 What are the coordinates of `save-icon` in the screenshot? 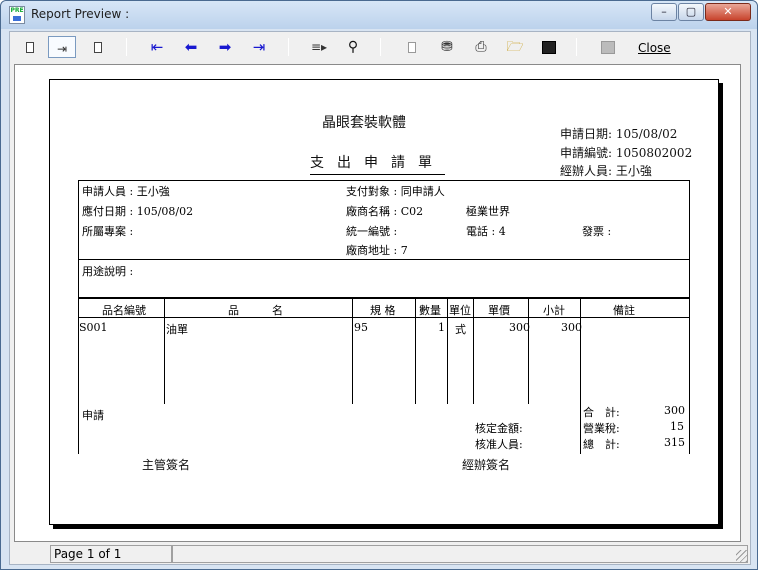 It's located at (549, 47).